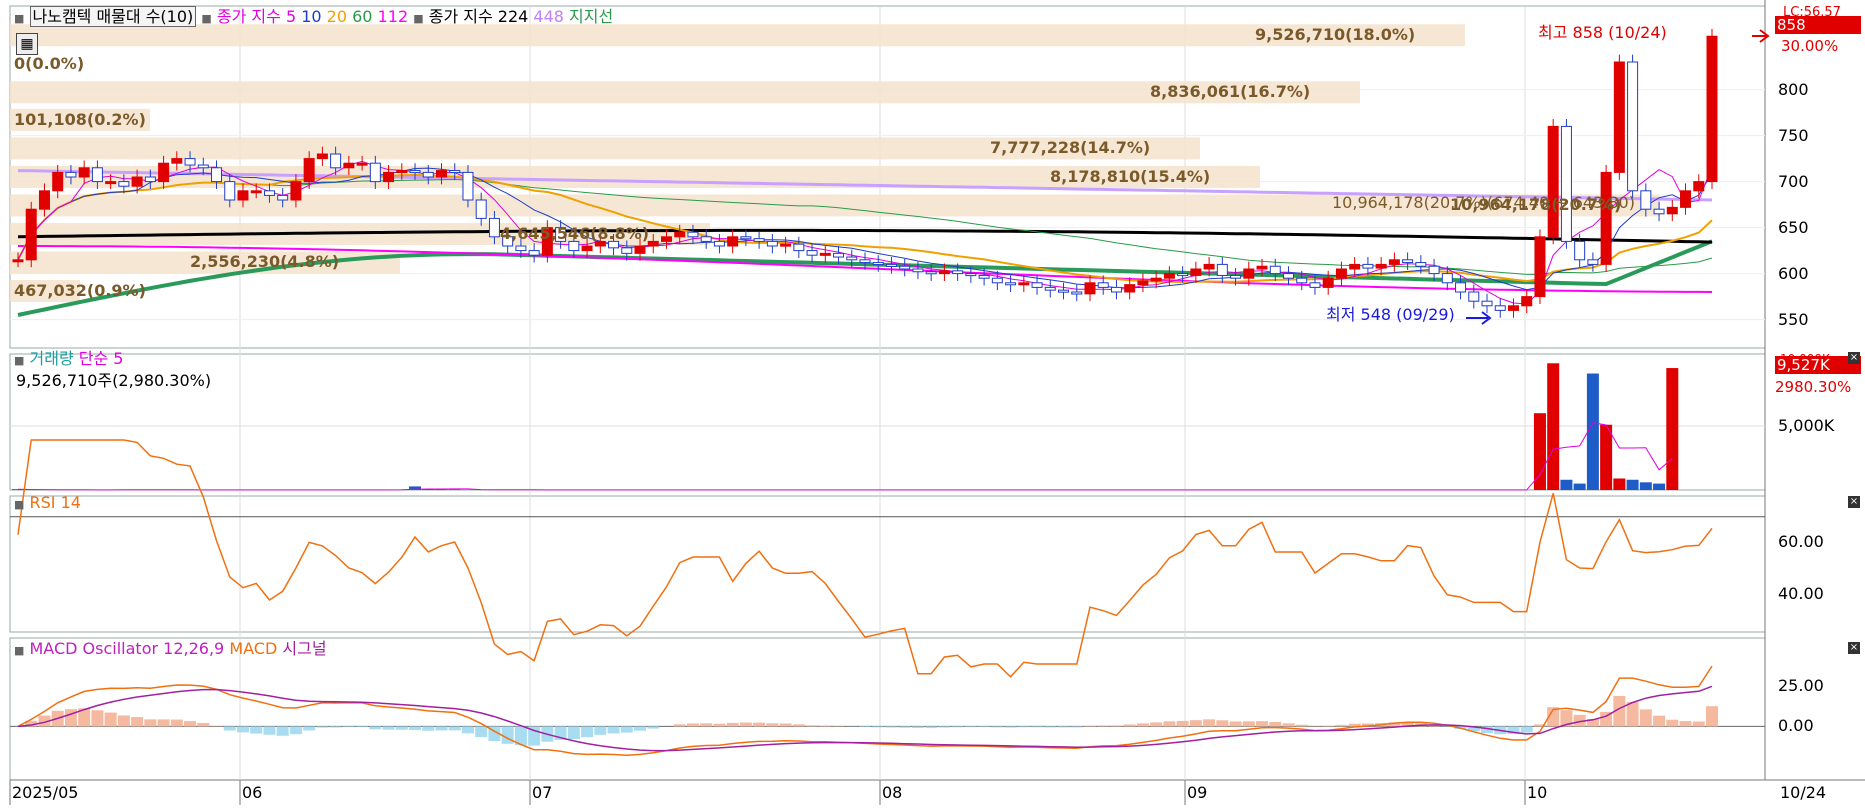 The width and height of the screenshot is (1865, 810). I want to click on price-title: 나노캠텍 매물대 수(10), so click(113, 16).